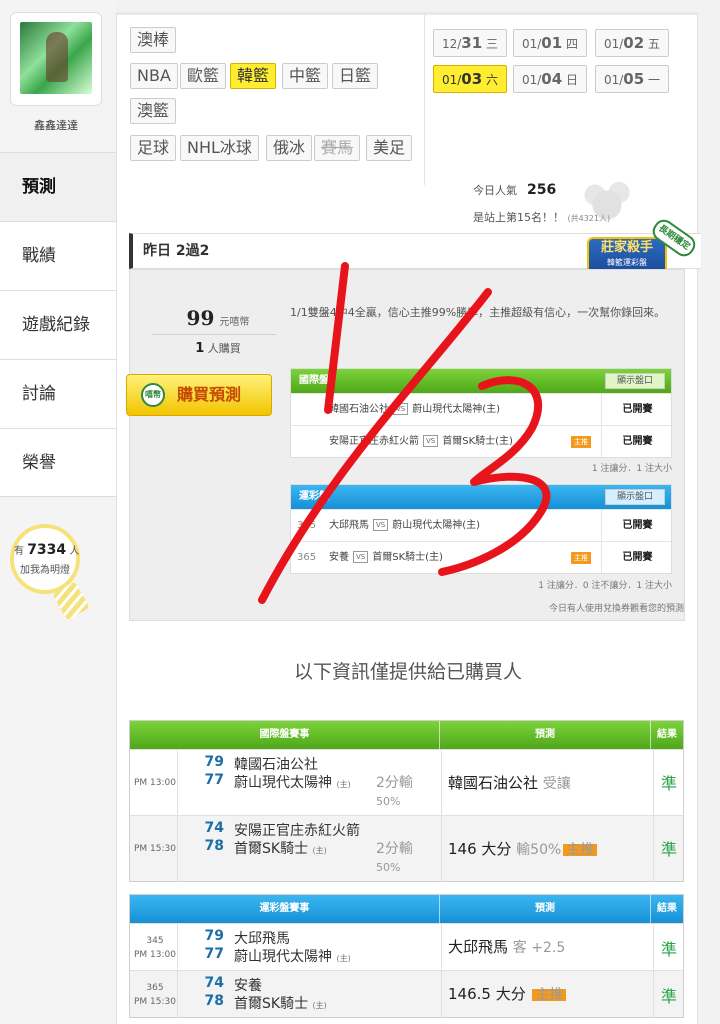 Image resolution: width=720 pixels, height=1024 pixels. Describe the element at coordinates (307, 557) in the screenshot. I see `match-number: 365` at that location.